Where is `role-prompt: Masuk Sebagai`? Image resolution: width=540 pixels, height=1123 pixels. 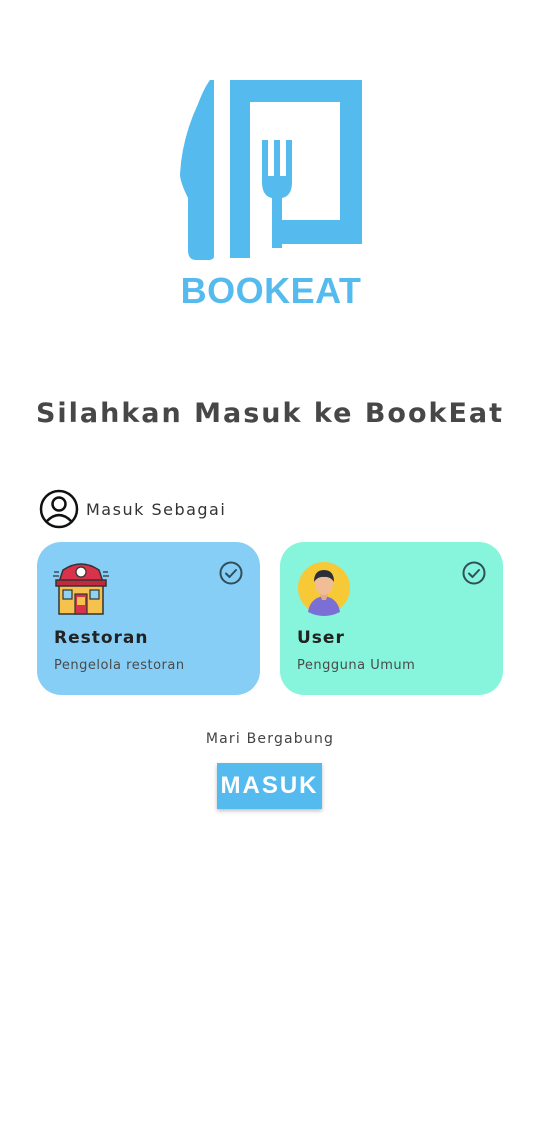
role-prompt: Masuk Sebagai is located at coordinates (132, 509).